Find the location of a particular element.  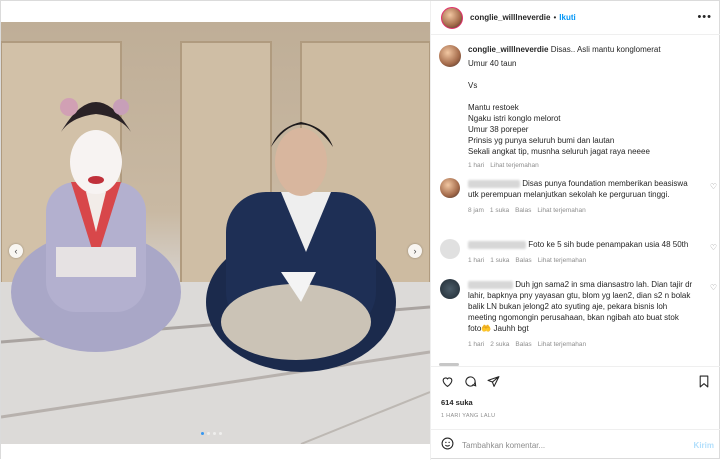

chevron-right-icon: › is located at coordinates (415, 251).